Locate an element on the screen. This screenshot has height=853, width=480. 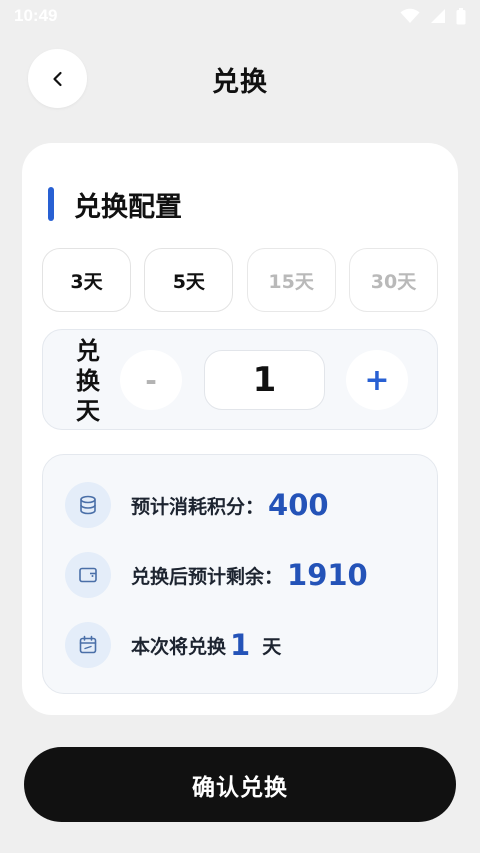
increment-button: + is located at coordinates (377, 380).